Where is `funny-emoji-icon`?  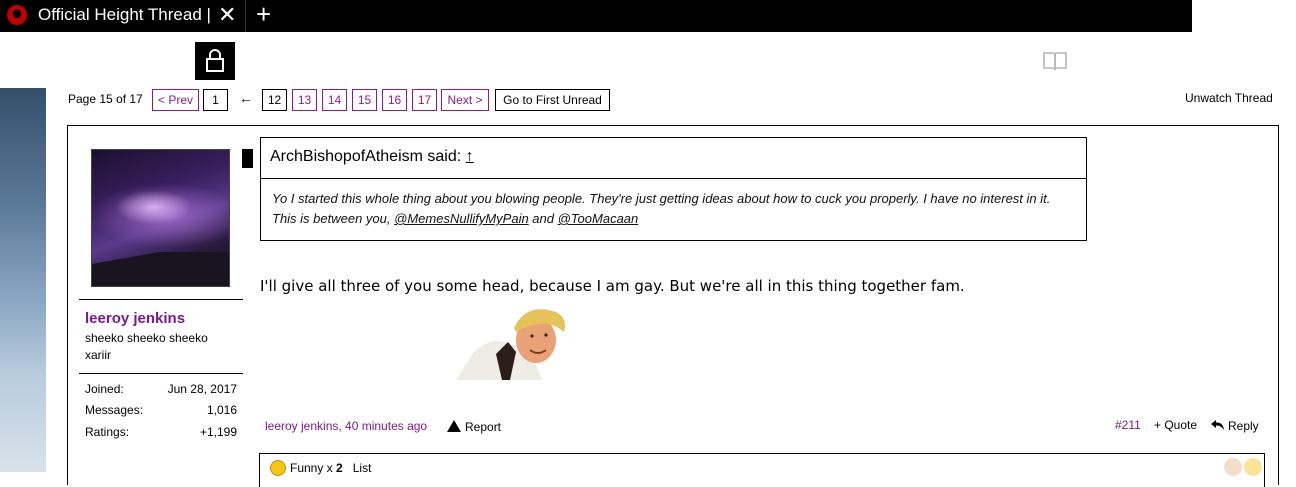 funny-emoji-icon is located at coordinates (278, 468).